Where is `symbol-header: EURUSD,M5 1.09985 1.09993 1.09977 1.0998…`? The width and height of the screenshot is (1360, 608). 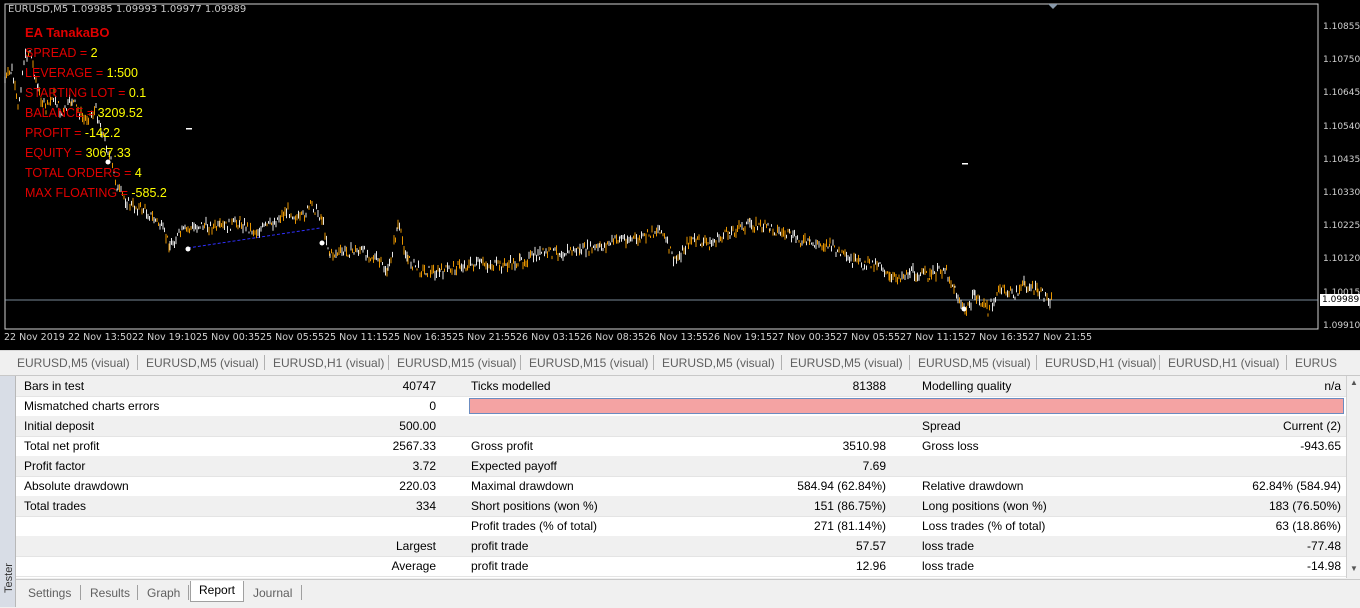
symbol-header: EURUSD,M5 1.09985 1.09993 1.09977 1.0998… is located at coordinates (127, 9).